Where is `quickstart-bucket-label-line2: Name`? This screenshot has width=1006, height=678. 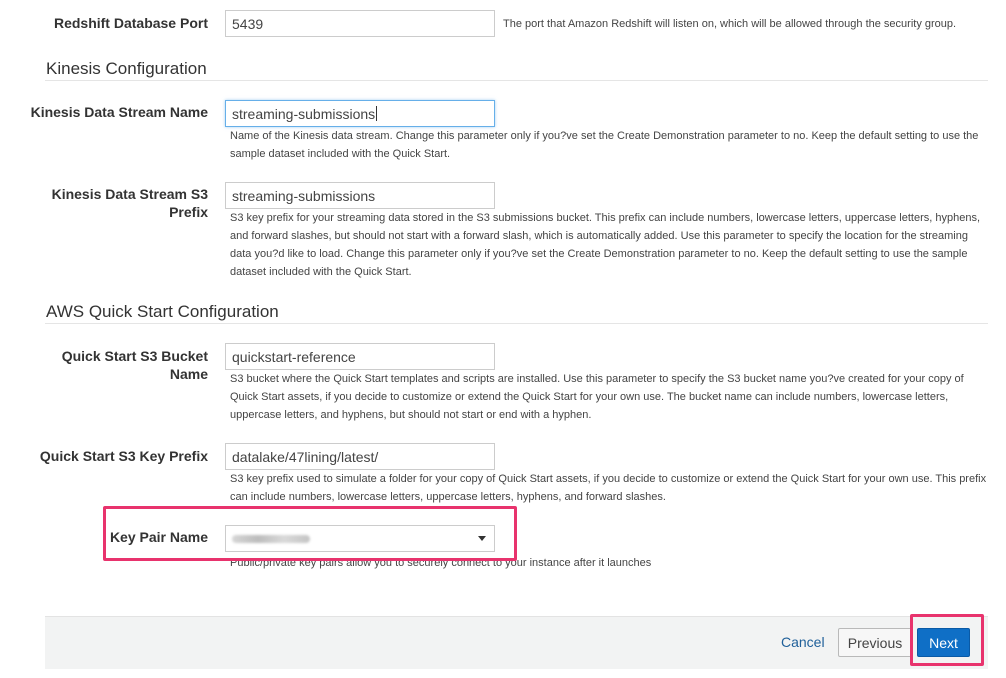 quickstart-bucket-label-line2: Name is located at coordinates (188, 374).